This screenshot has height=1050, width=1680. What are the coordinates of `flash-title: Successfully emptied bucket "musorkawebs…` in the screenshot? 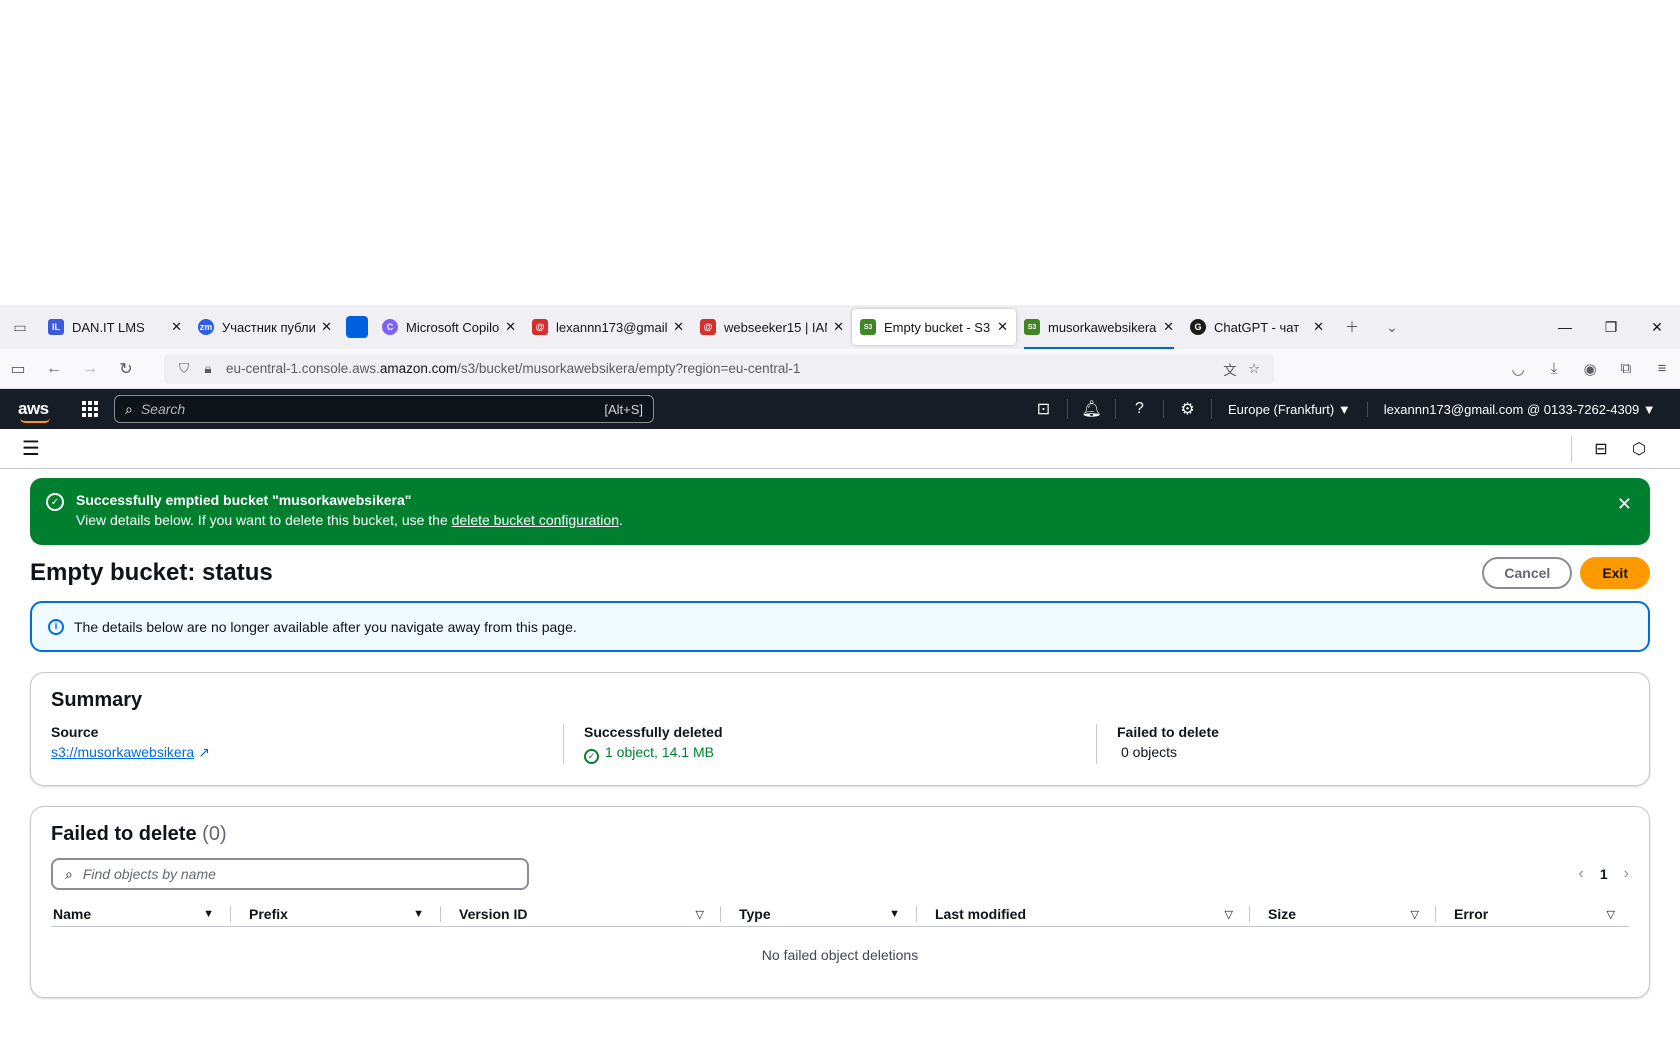 It's located at (244, 500).